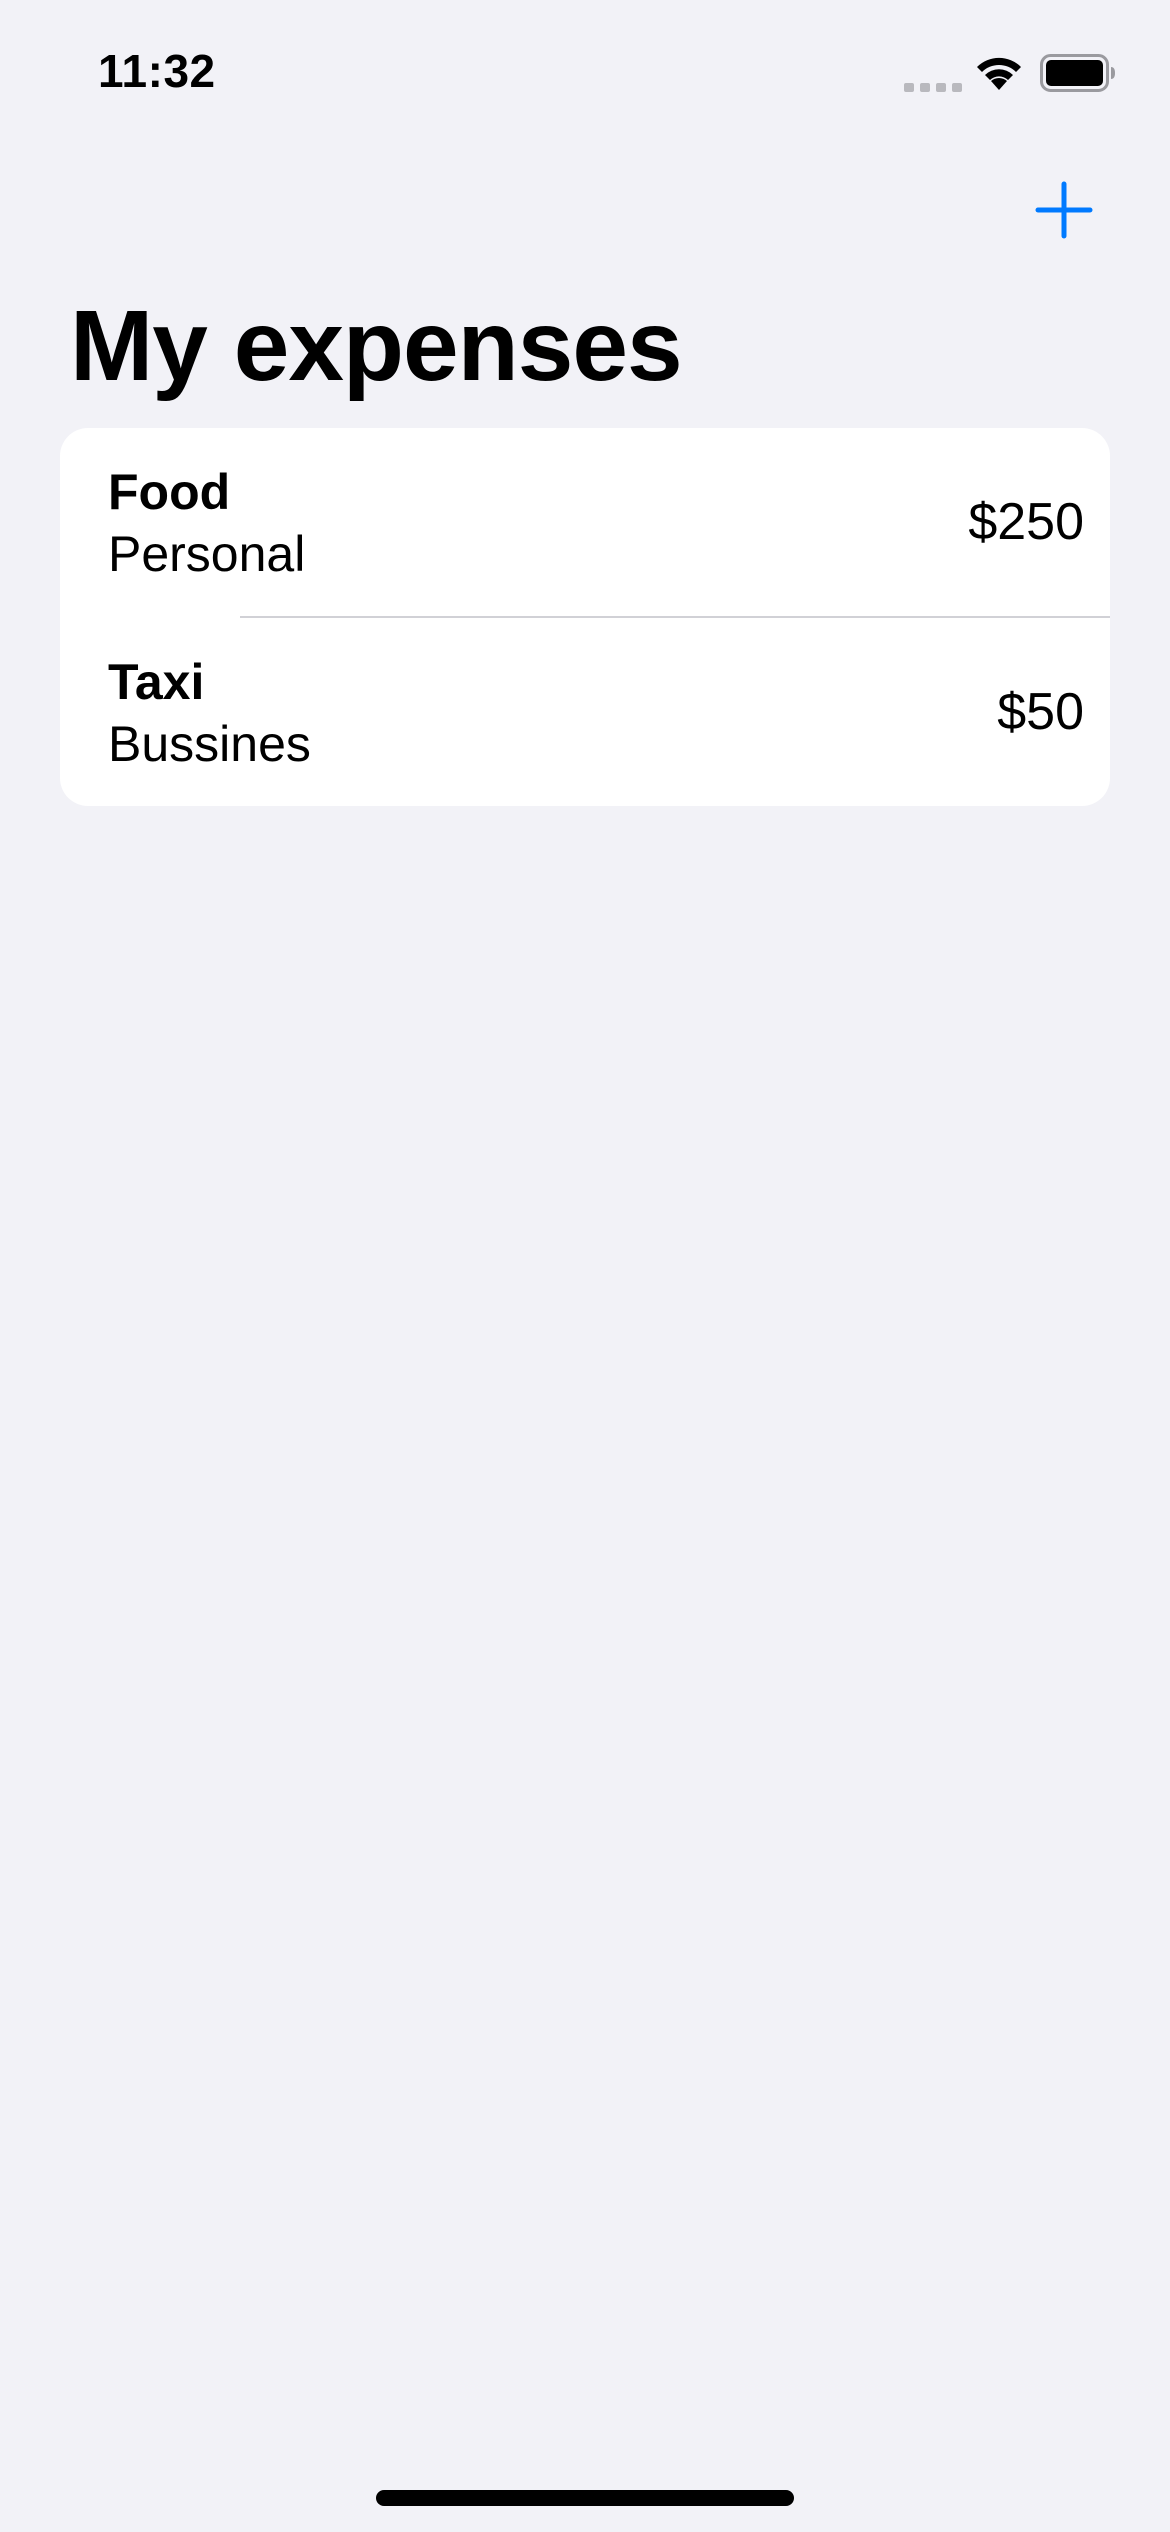  What do you see at coordinates (585, 2498) in the screenshot?
I see `home-indicator` at bounding box center [585, 2498].